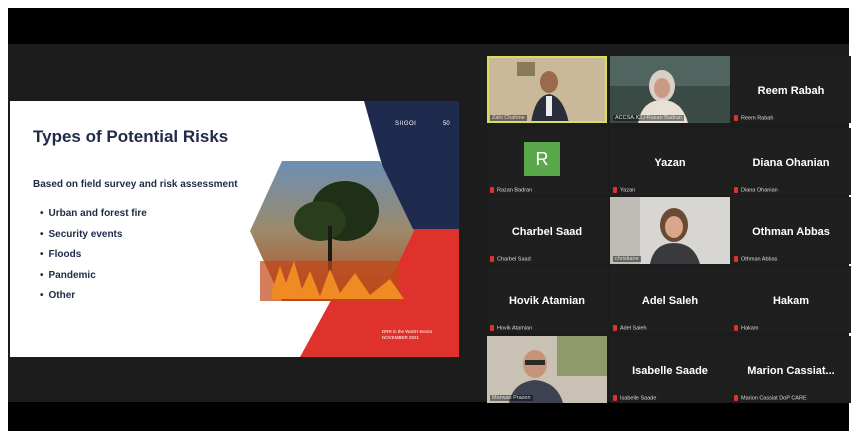 The height and width of the screenshot is (438, 857). I want to click on participant-name: Yazan, so click(670, 163).